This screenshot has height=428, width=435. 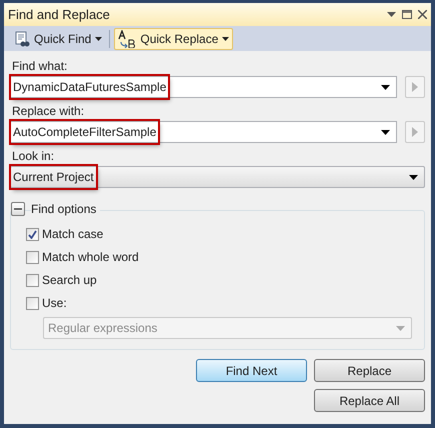 I want to click on maximize-icon, so click(x=407, y=14).